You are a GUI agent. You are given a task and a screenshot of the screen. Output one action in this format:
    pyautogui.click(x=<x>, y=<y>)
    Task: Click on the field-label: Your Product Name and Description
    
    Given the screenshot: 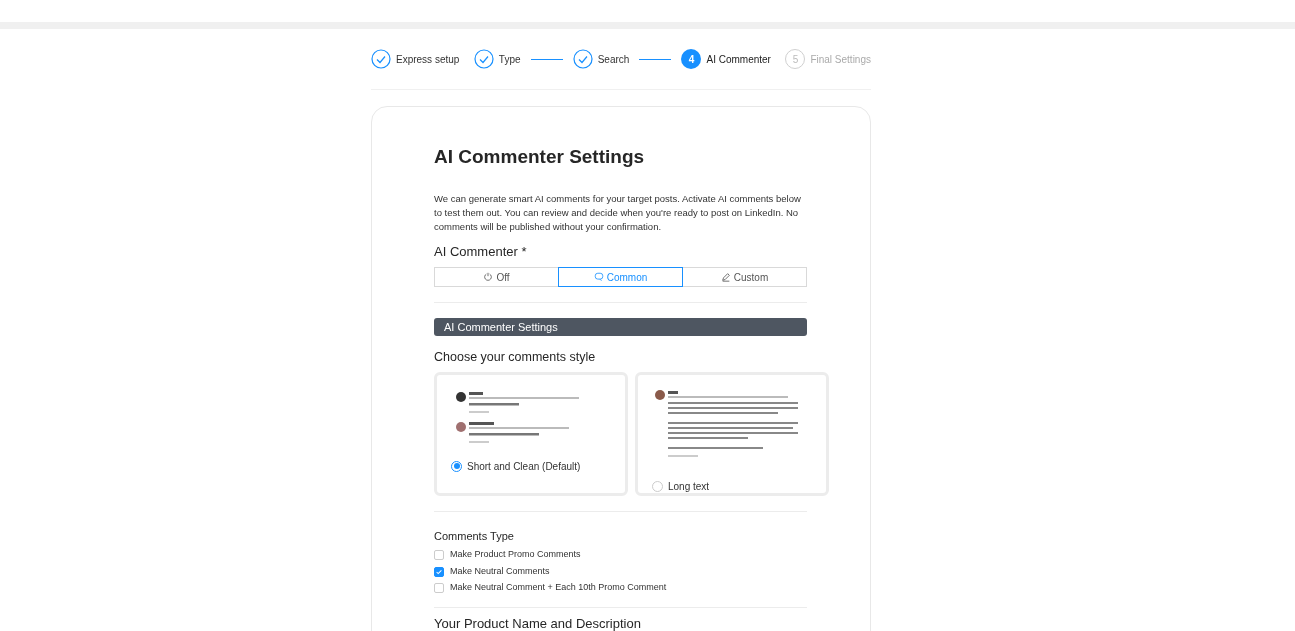 What is the action you would take?
    pyautogui.click(x=538, y=622)
    